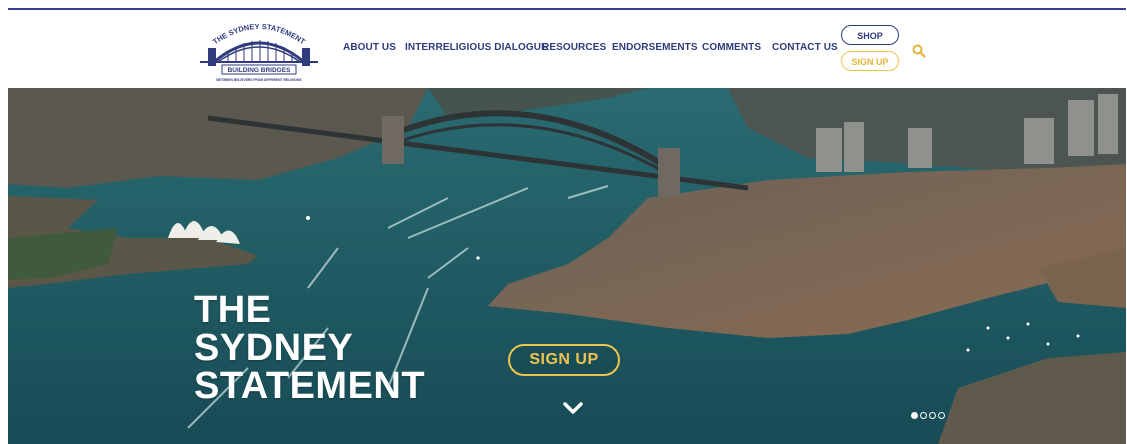 This screenshot has height=444, width=1127. Describe the element at coordinates (476, 47) in the screenshot. I see `nav-interreligious-dialogue: INTERRELIGIOUS DIALOGUE` at that location.